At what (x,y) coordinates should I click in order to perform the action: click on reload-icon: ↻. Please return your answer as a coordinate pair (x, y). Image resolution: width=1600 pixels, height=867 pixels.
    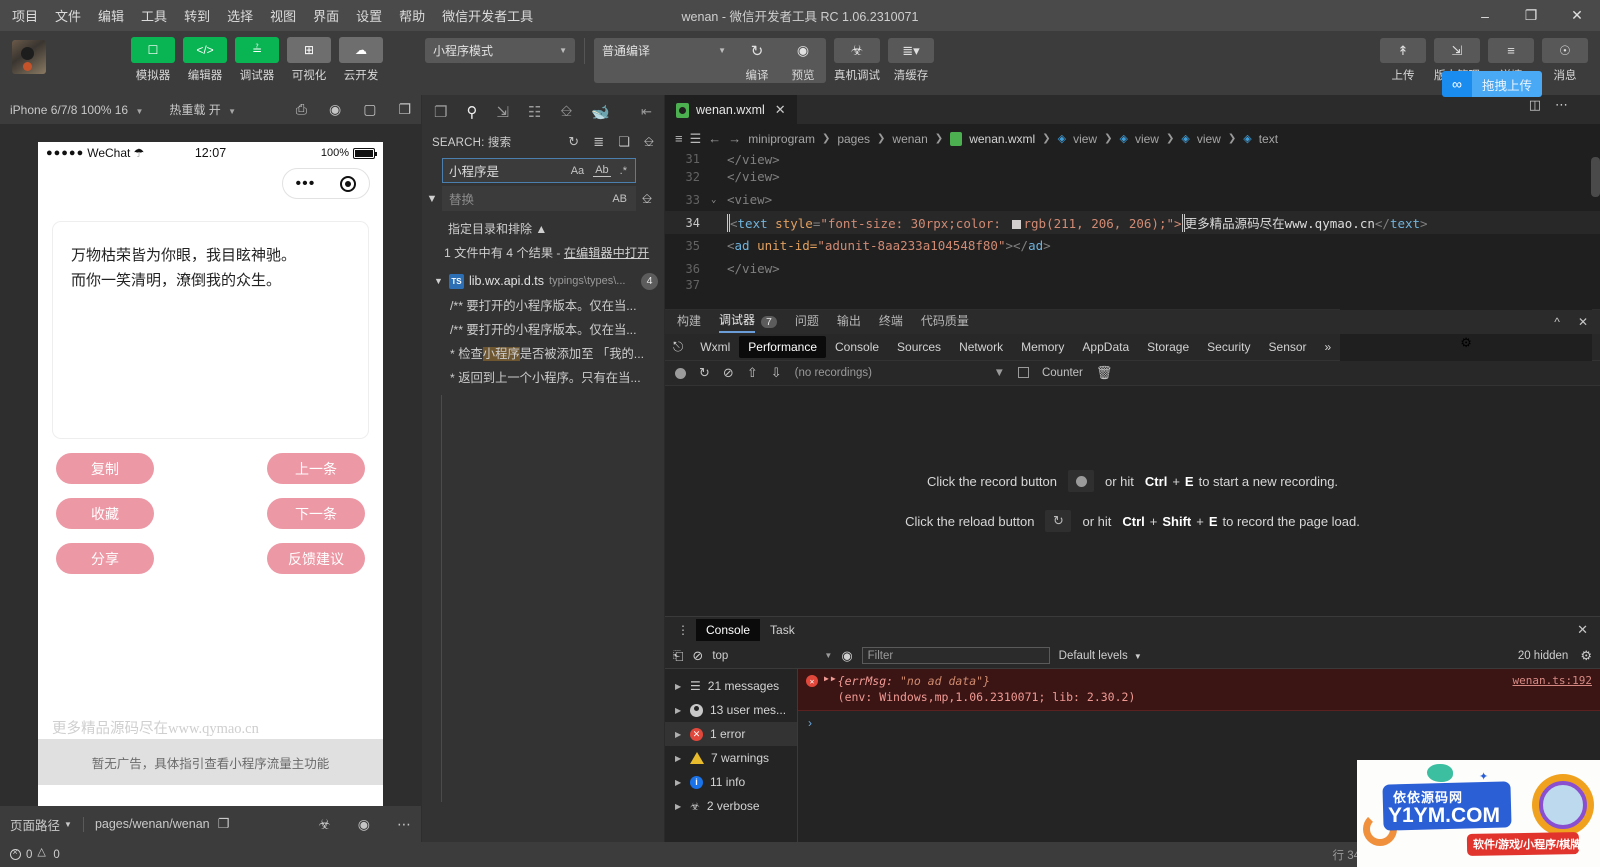
    Looking at the image, I should click on (704, 373).